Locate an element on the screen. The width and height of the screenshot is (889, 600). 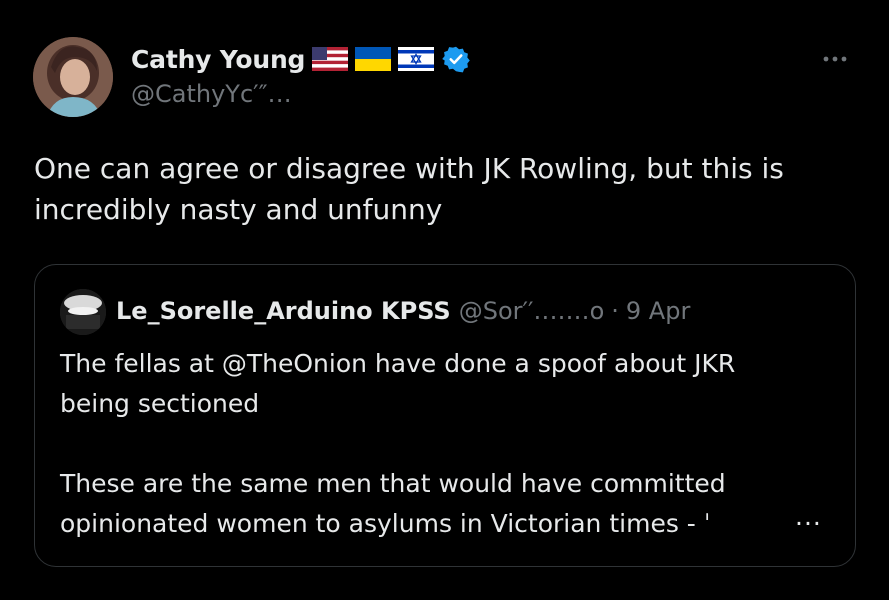
verified-badge-icon is located at coordinates (456, 59).